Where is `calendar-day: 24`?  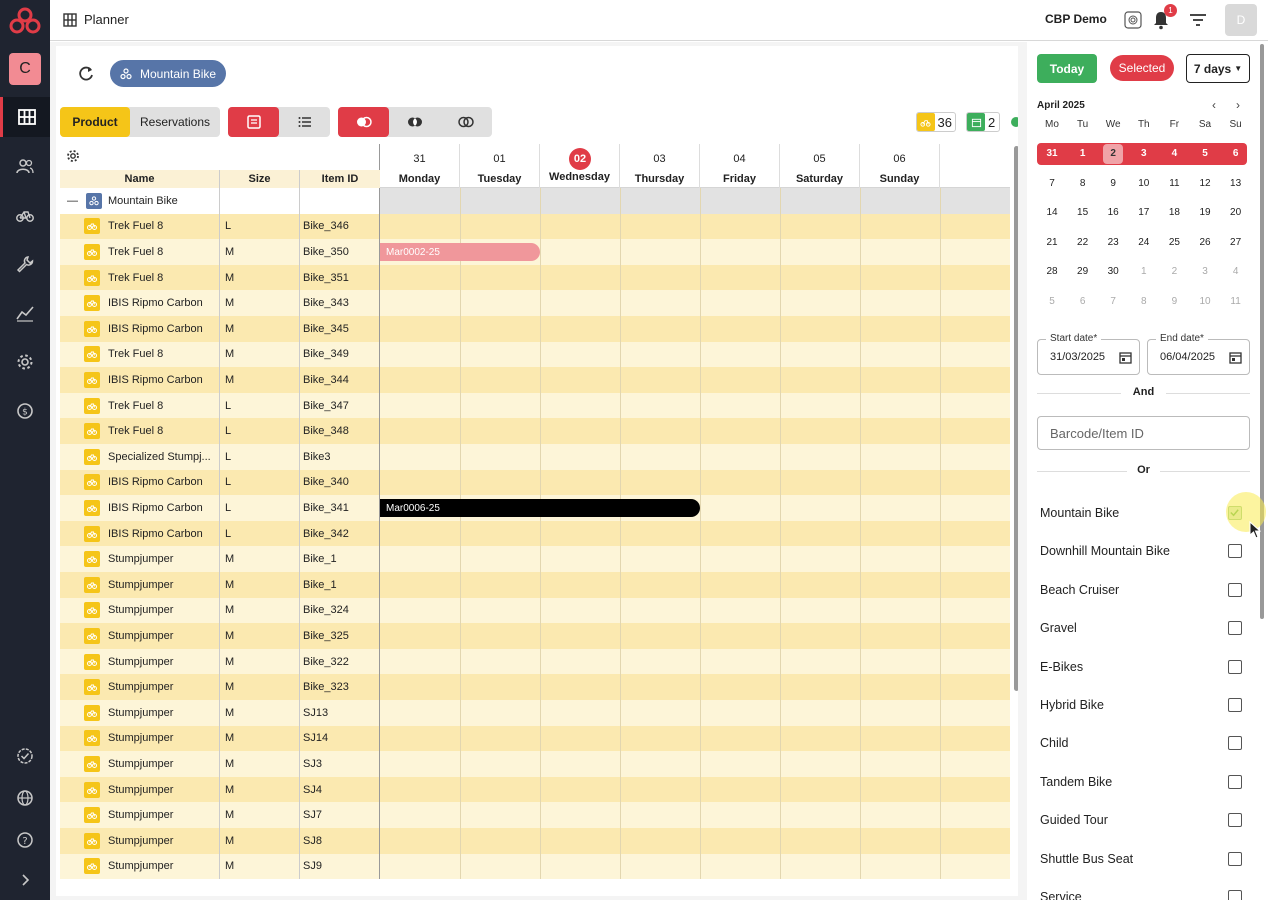
calendar-day: 24 is located at coordinates (1144, 243).